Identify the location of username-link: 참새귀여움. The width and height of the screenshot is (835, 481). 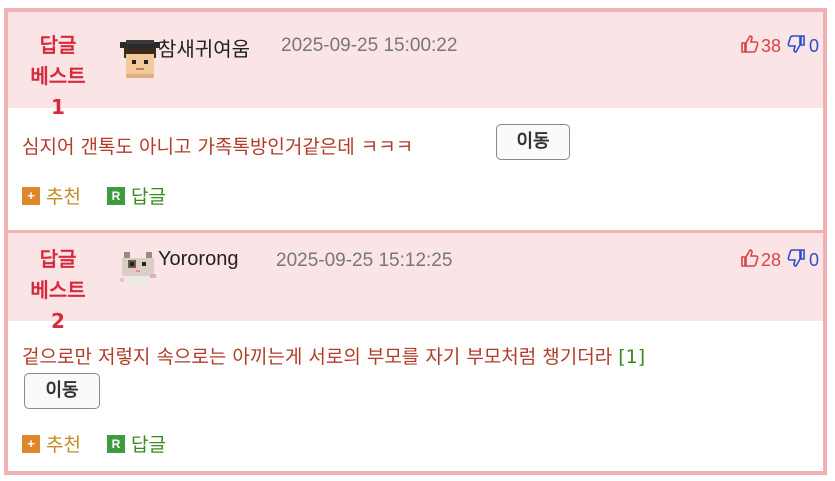
(204, 47).